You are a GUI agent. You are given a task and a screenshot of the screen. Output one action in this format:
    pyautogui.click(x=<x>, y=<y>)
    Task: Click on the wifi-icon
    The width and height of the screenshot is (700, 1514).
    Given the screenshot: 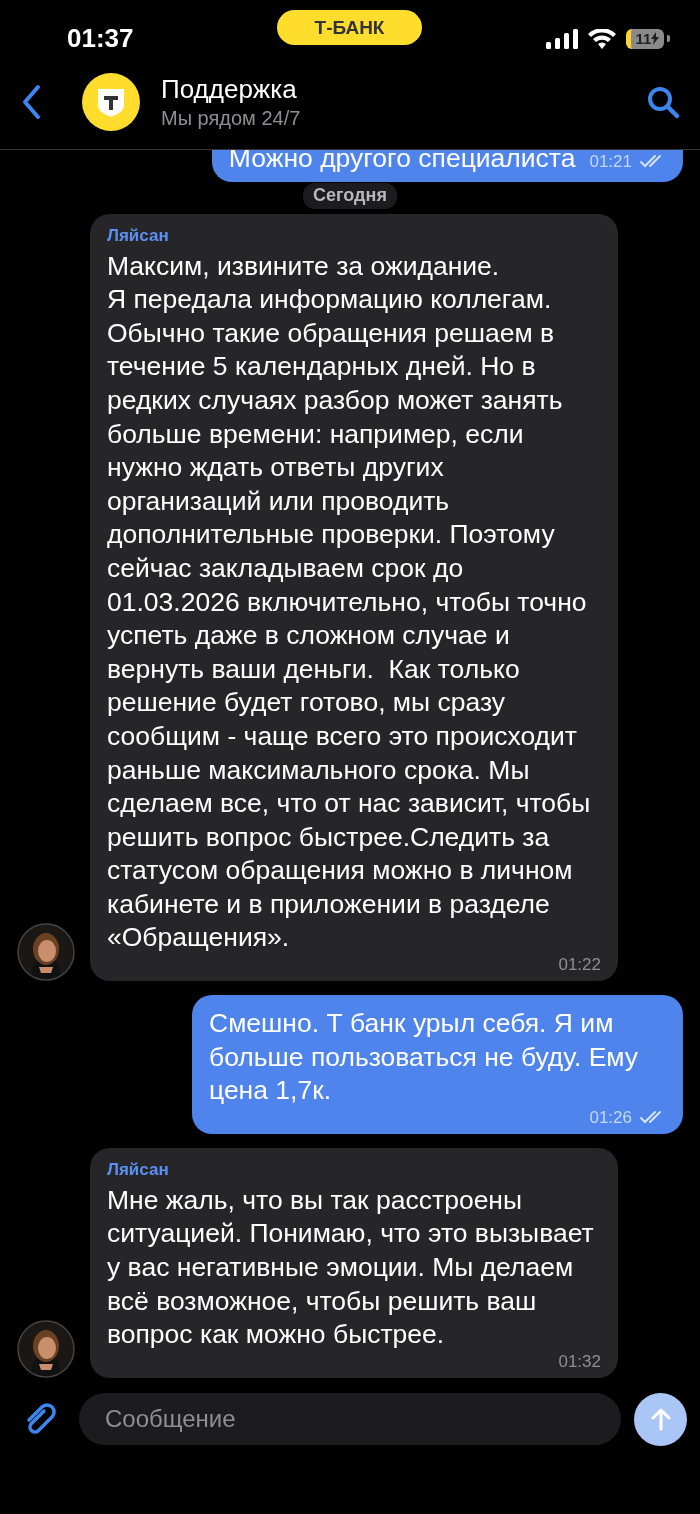 What is the action you would take?
    pyautogui.click(x=602, y=38)
    